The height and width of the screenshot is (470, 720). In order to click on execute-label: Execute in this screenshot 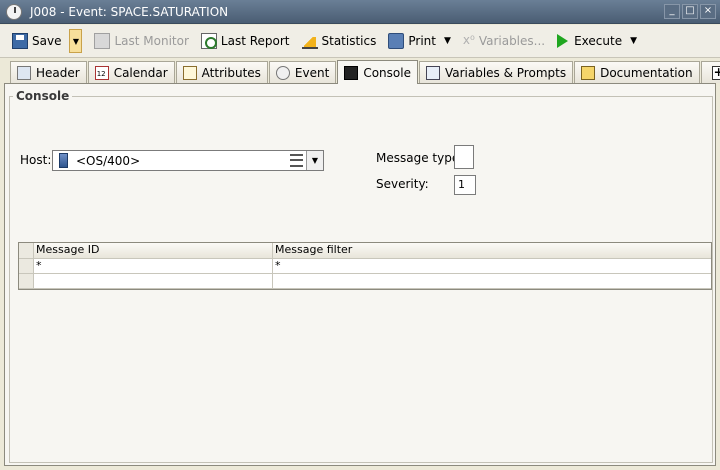, I will do `click(598, 41)`.